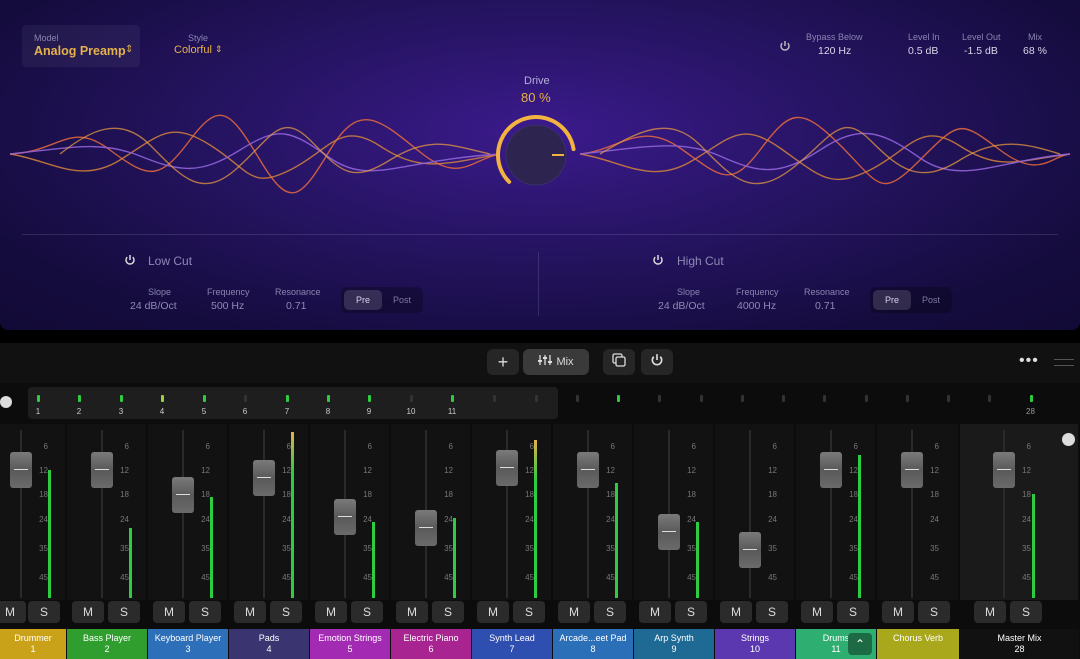 The width and height of the screenshot is (1080, 659). What do you see at coordinates (503, 362) in the screenshot?
I see `add-icon: +` at bounding box center [503, 362].